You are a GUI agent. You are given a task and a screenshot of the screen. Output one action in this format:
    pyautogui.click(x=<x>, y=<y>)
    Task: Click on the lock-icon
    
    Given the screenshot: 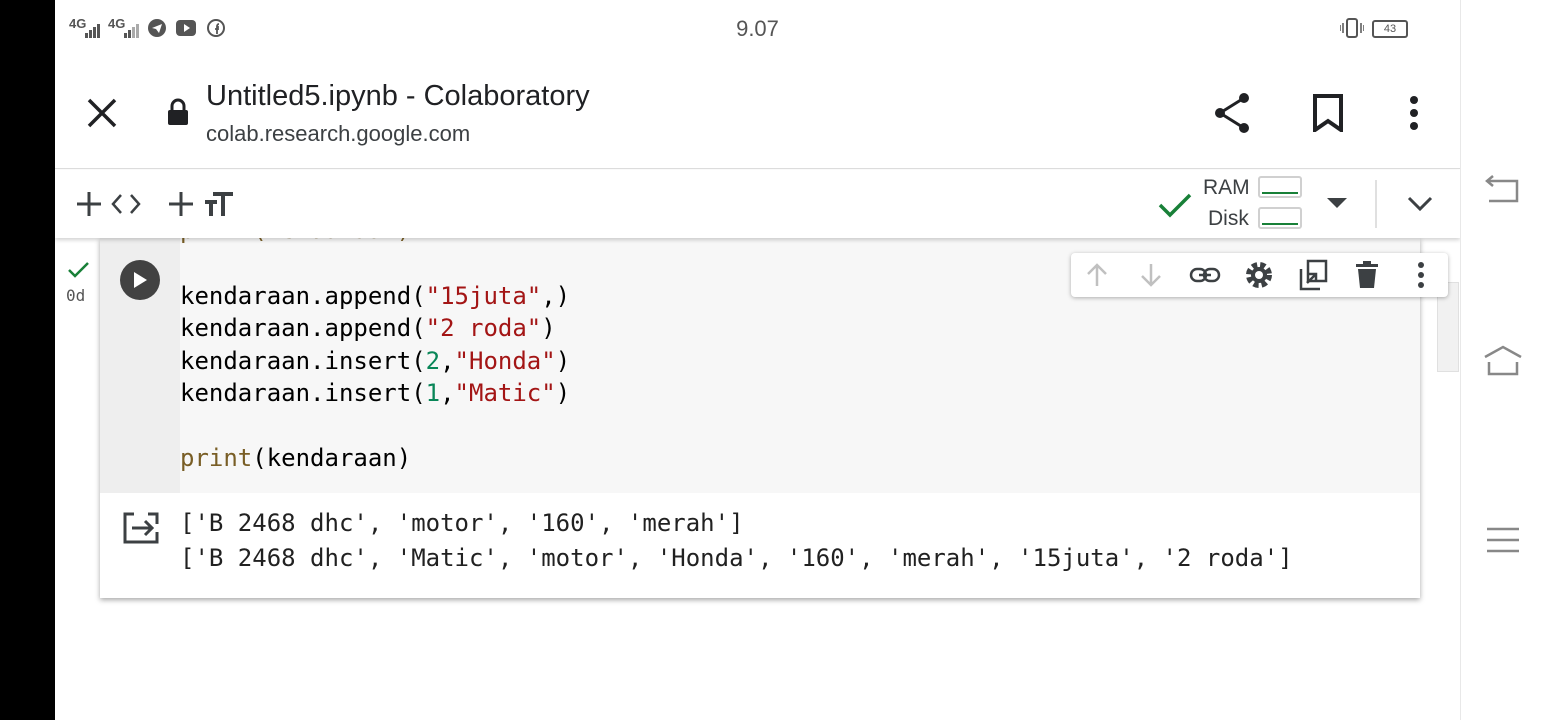 What is the action you would take?
    pyautogui.click(x=178, y=111)
    